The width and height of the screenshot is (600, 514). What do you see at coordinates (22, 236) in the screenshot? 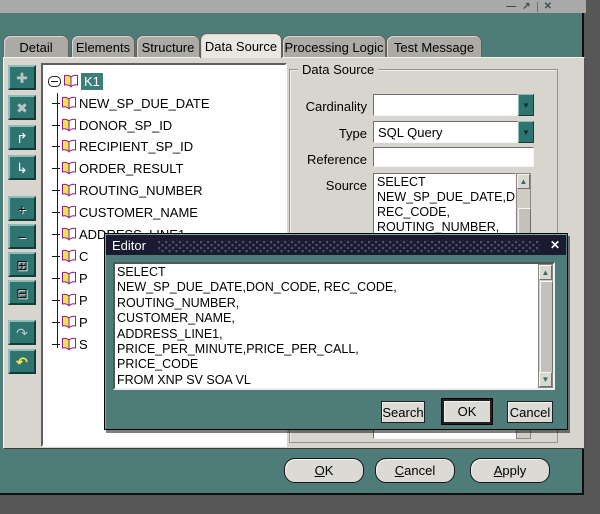
I see `collapse-icon: −` at bounding box center [22, 236].